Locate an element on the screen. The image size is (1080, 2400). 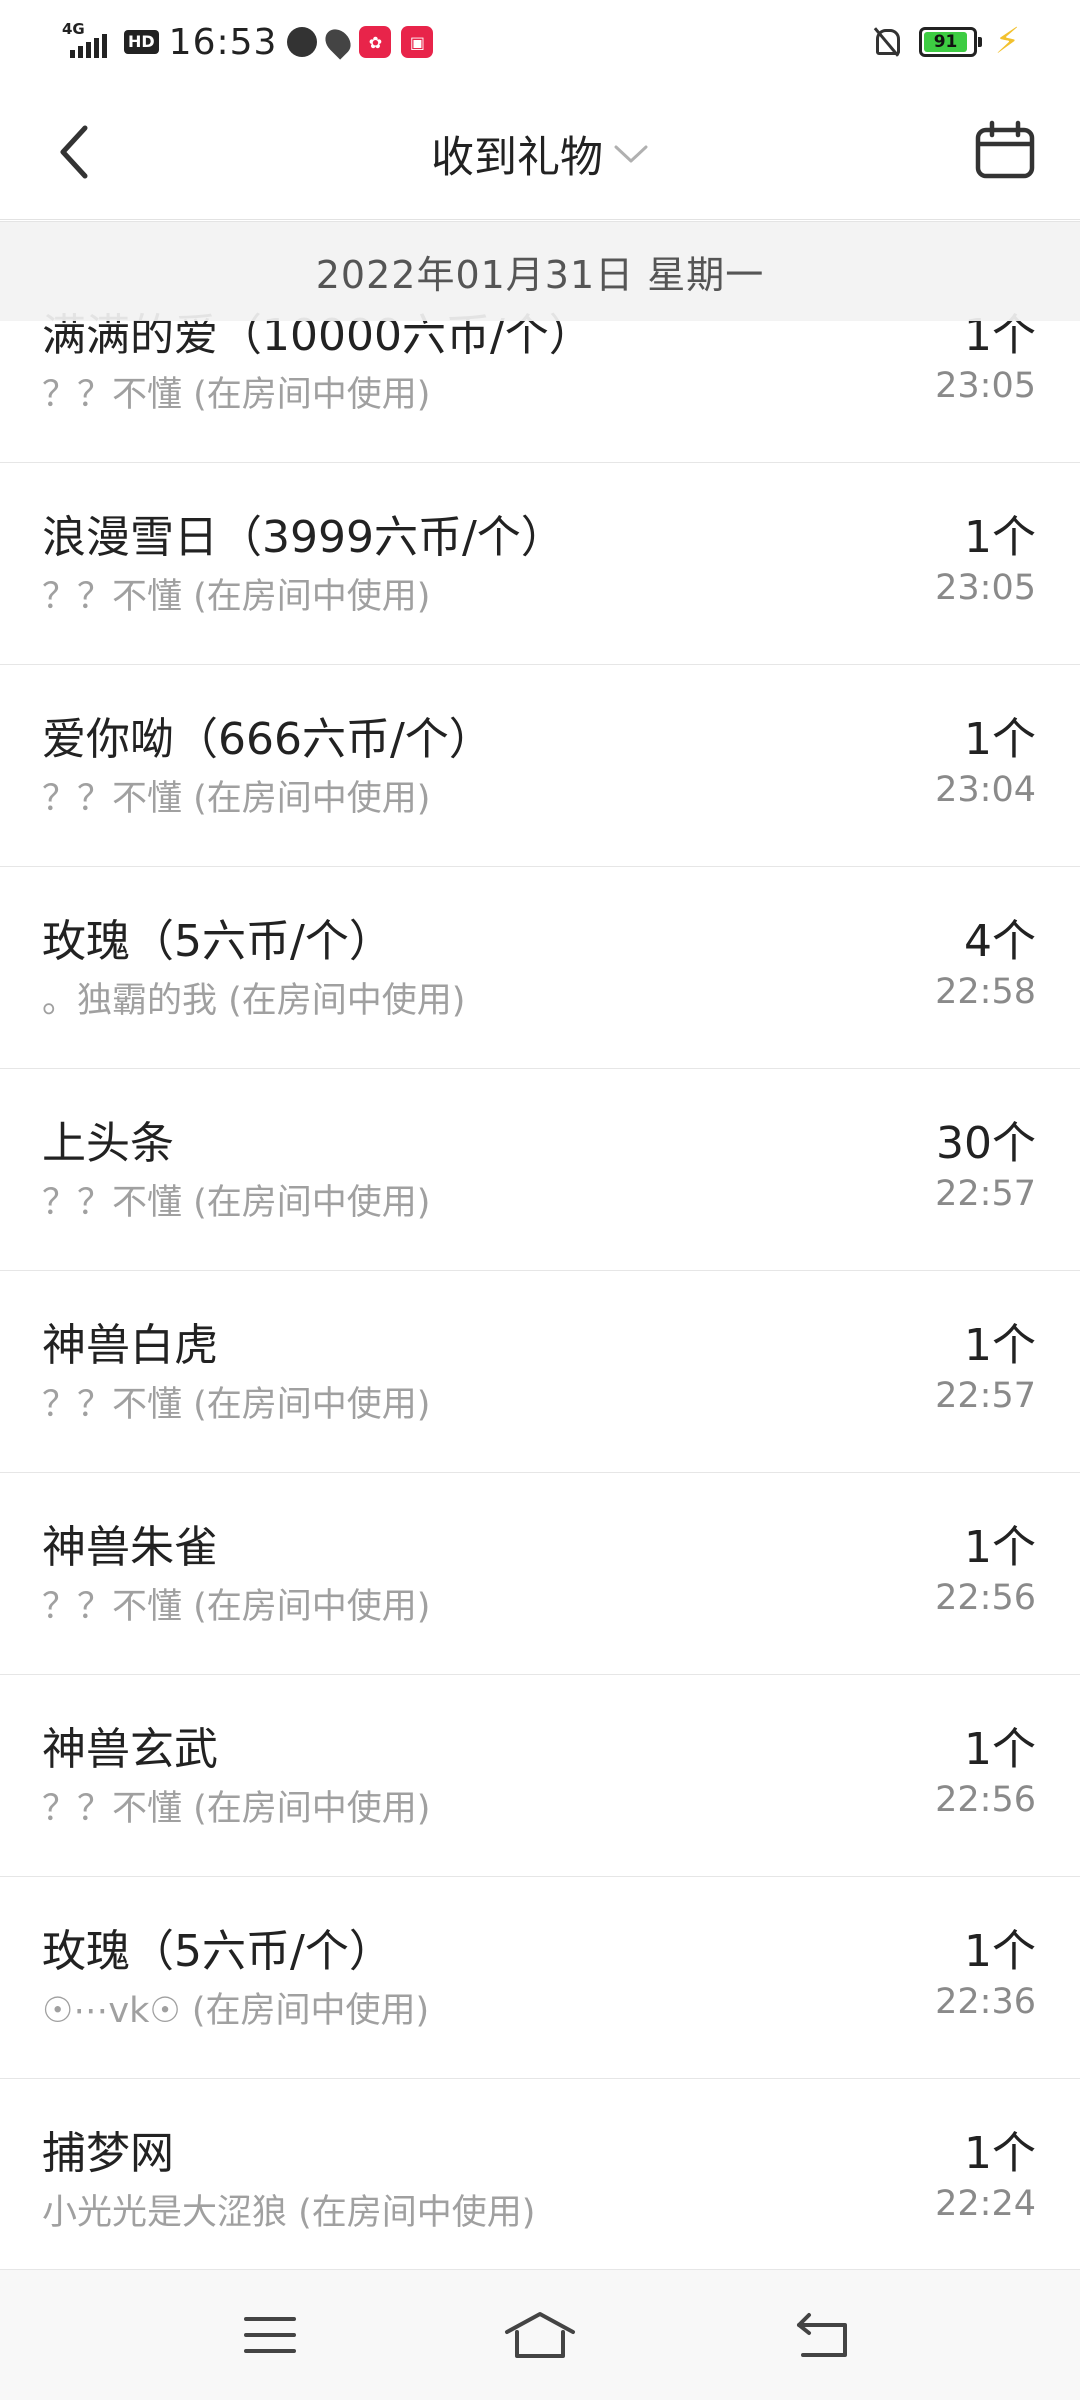
gift-time: 22:24 is located at coordinates (985, 2204).